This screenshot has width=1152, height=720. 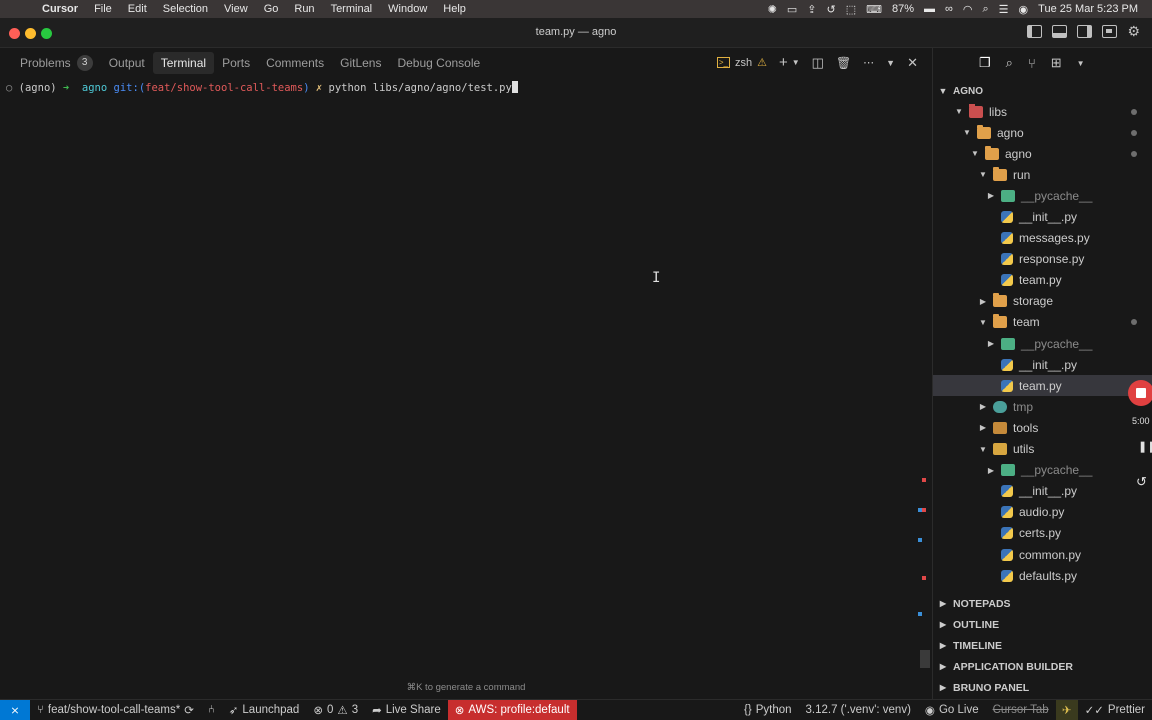 I want to click on remote-indicator-icon: ⨯, so click(x=15, y=709).